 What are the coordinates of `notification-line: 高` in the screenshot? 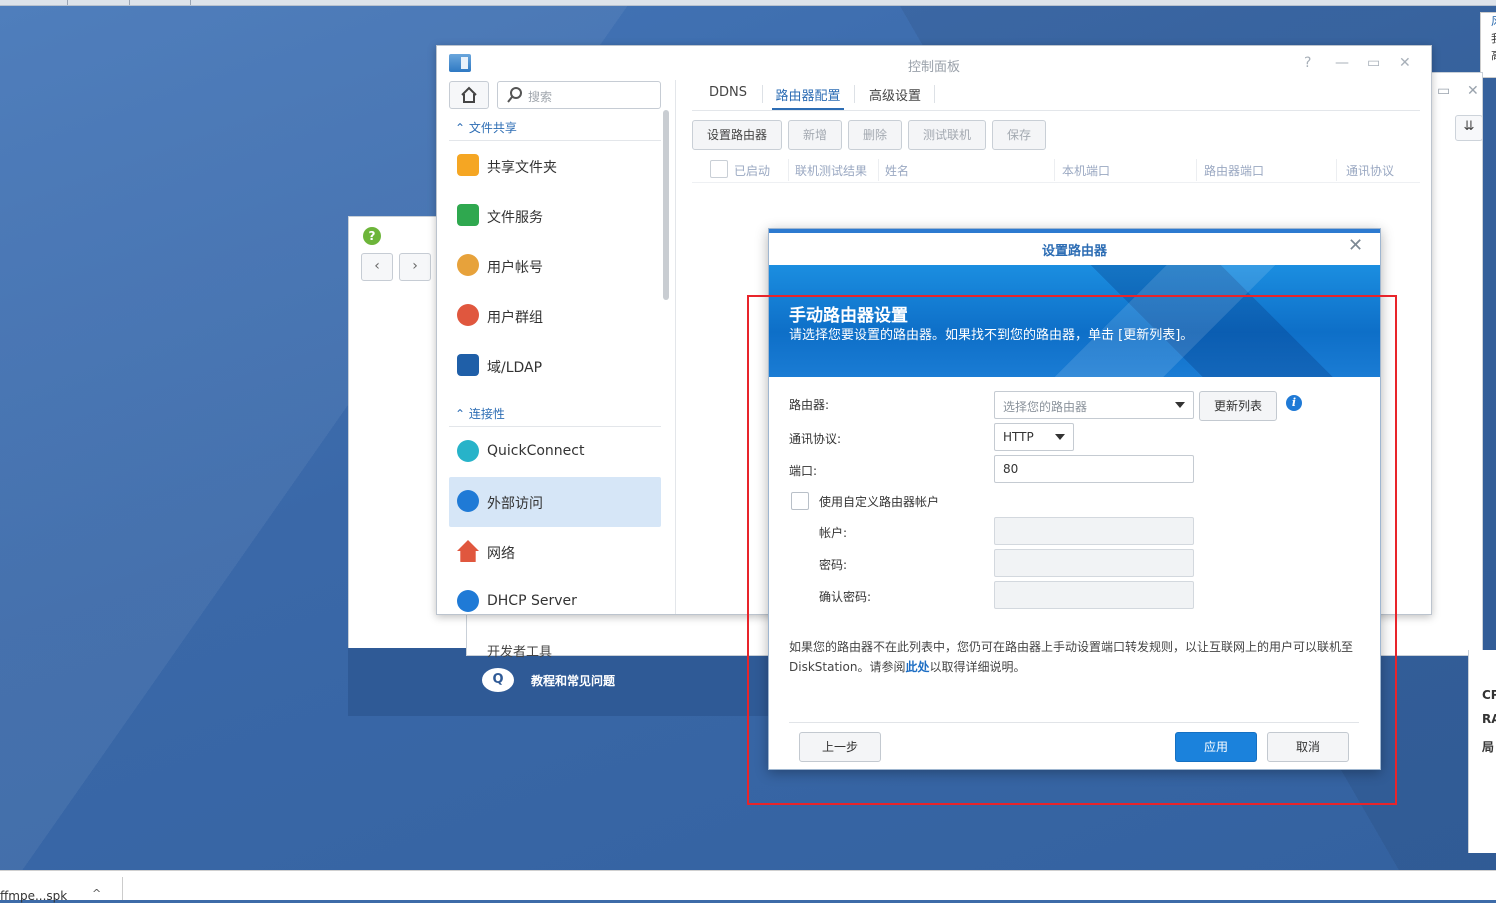 It's located at (1488, 55).